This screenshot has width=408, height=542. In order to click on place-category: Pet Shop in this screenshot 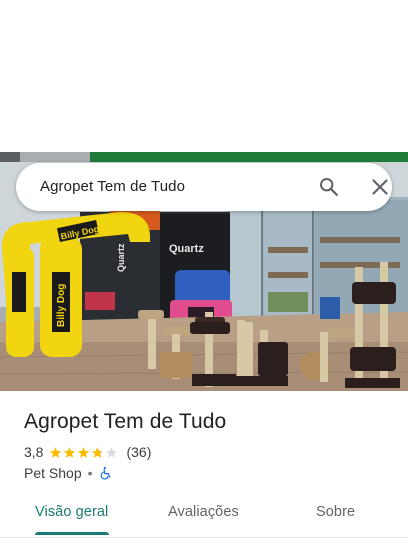, I will do `click(53, 473)`.